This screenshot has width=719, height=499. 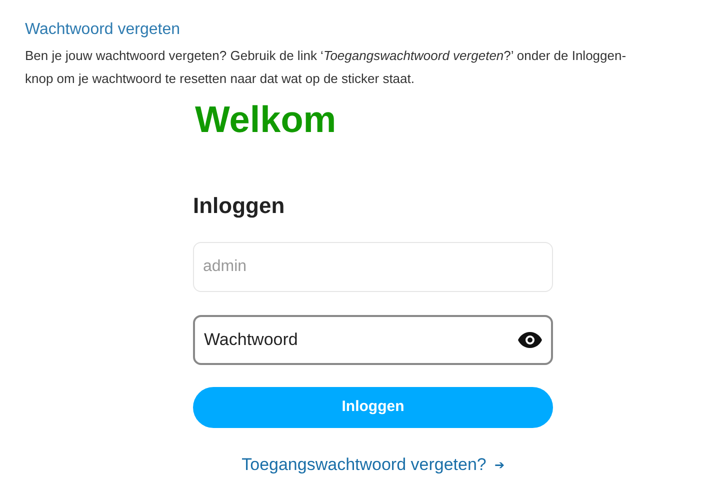 I want to click on section-heading: Wachtwoord vergeten, so click(x=102, y=30).